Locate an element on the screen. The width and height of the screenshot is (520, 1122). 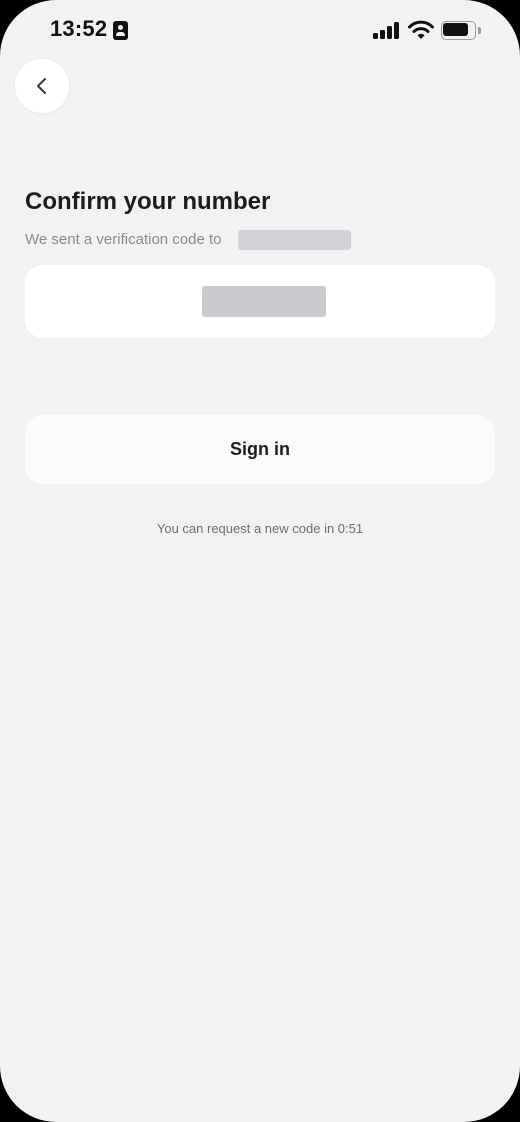
status-bar: 13:52 is located at coordinates (260, 31).